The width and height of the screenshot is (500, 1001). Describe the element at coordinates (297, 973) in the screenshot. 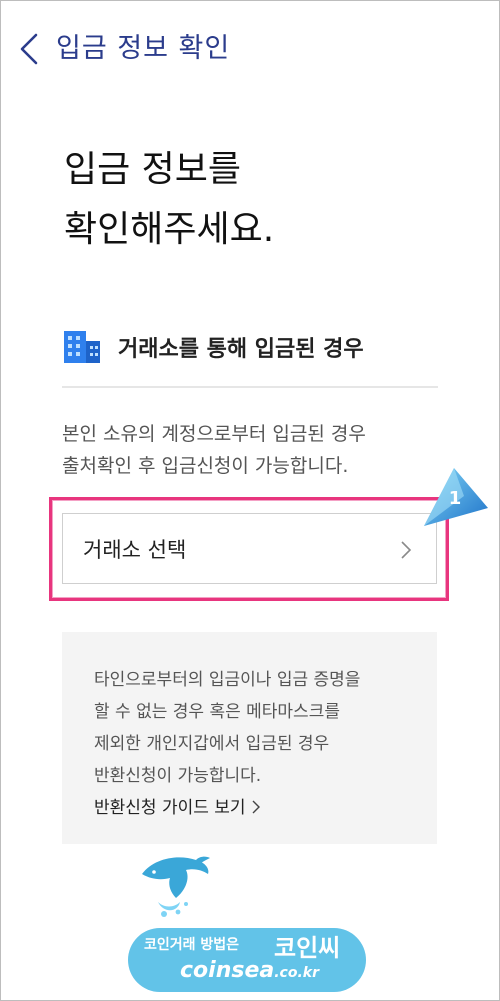

I see `watermark-site-domain: .co.kr` at that location.